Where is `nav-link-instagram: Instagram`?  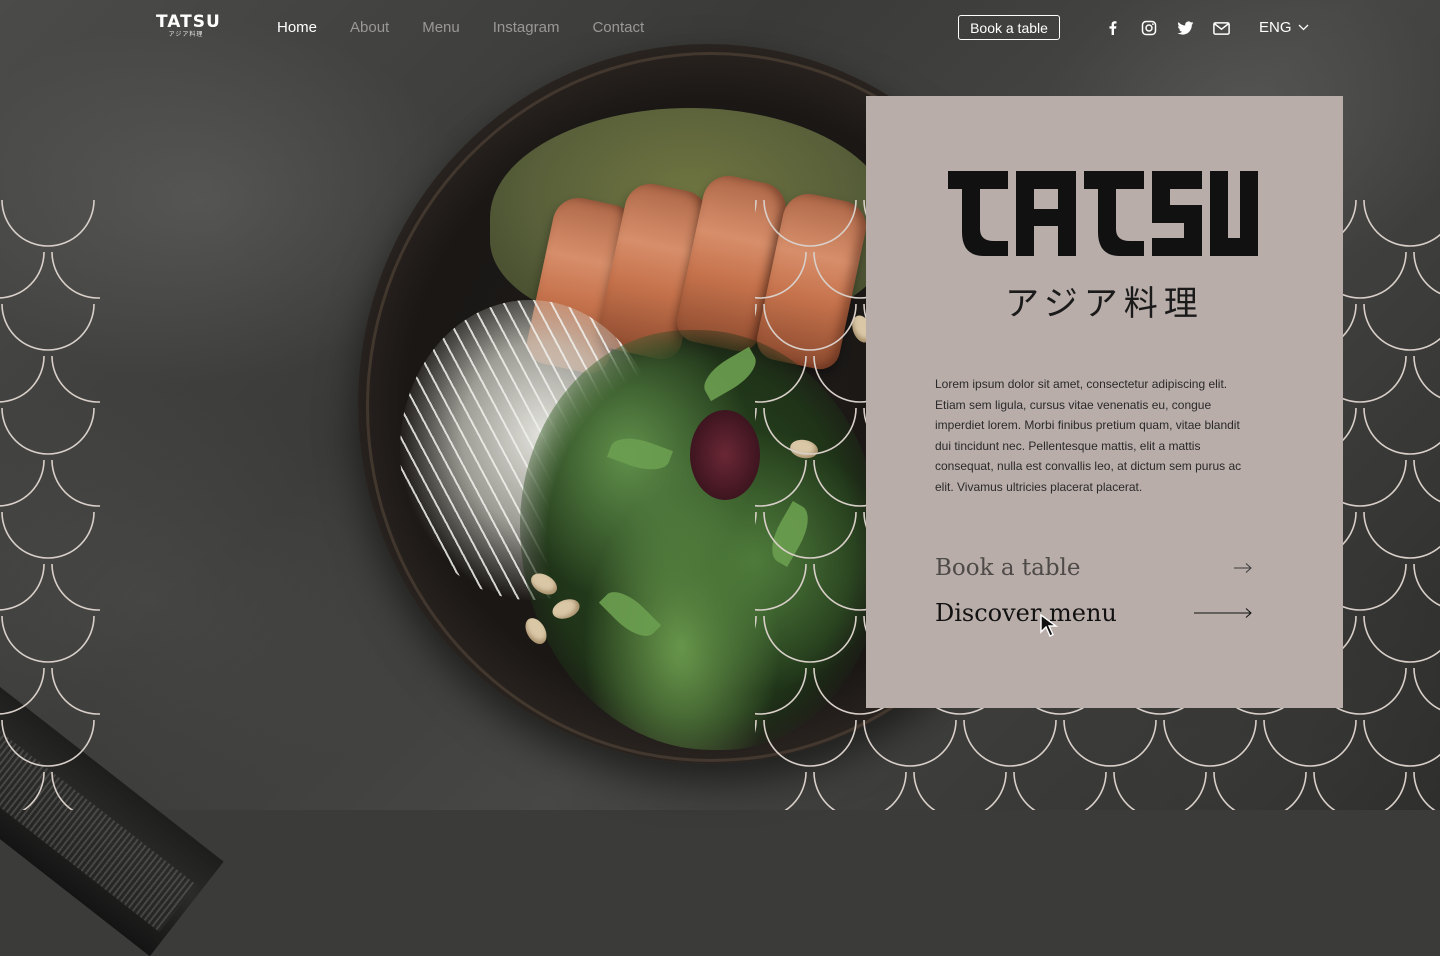 nav-link-instagram: Instagram is located at coordinates (526, 27).